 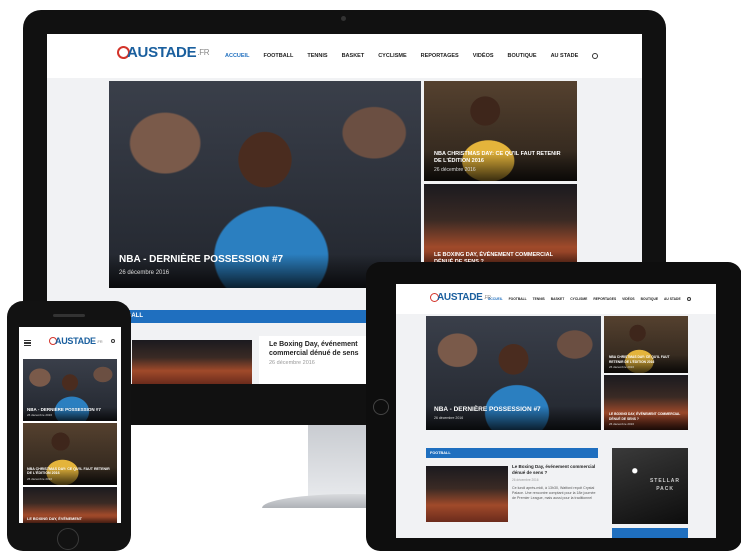 I want to click on phone-boxing-caption: LE BOXING DAY, ÉVÉNEMENT, so click(x=70, y=520).